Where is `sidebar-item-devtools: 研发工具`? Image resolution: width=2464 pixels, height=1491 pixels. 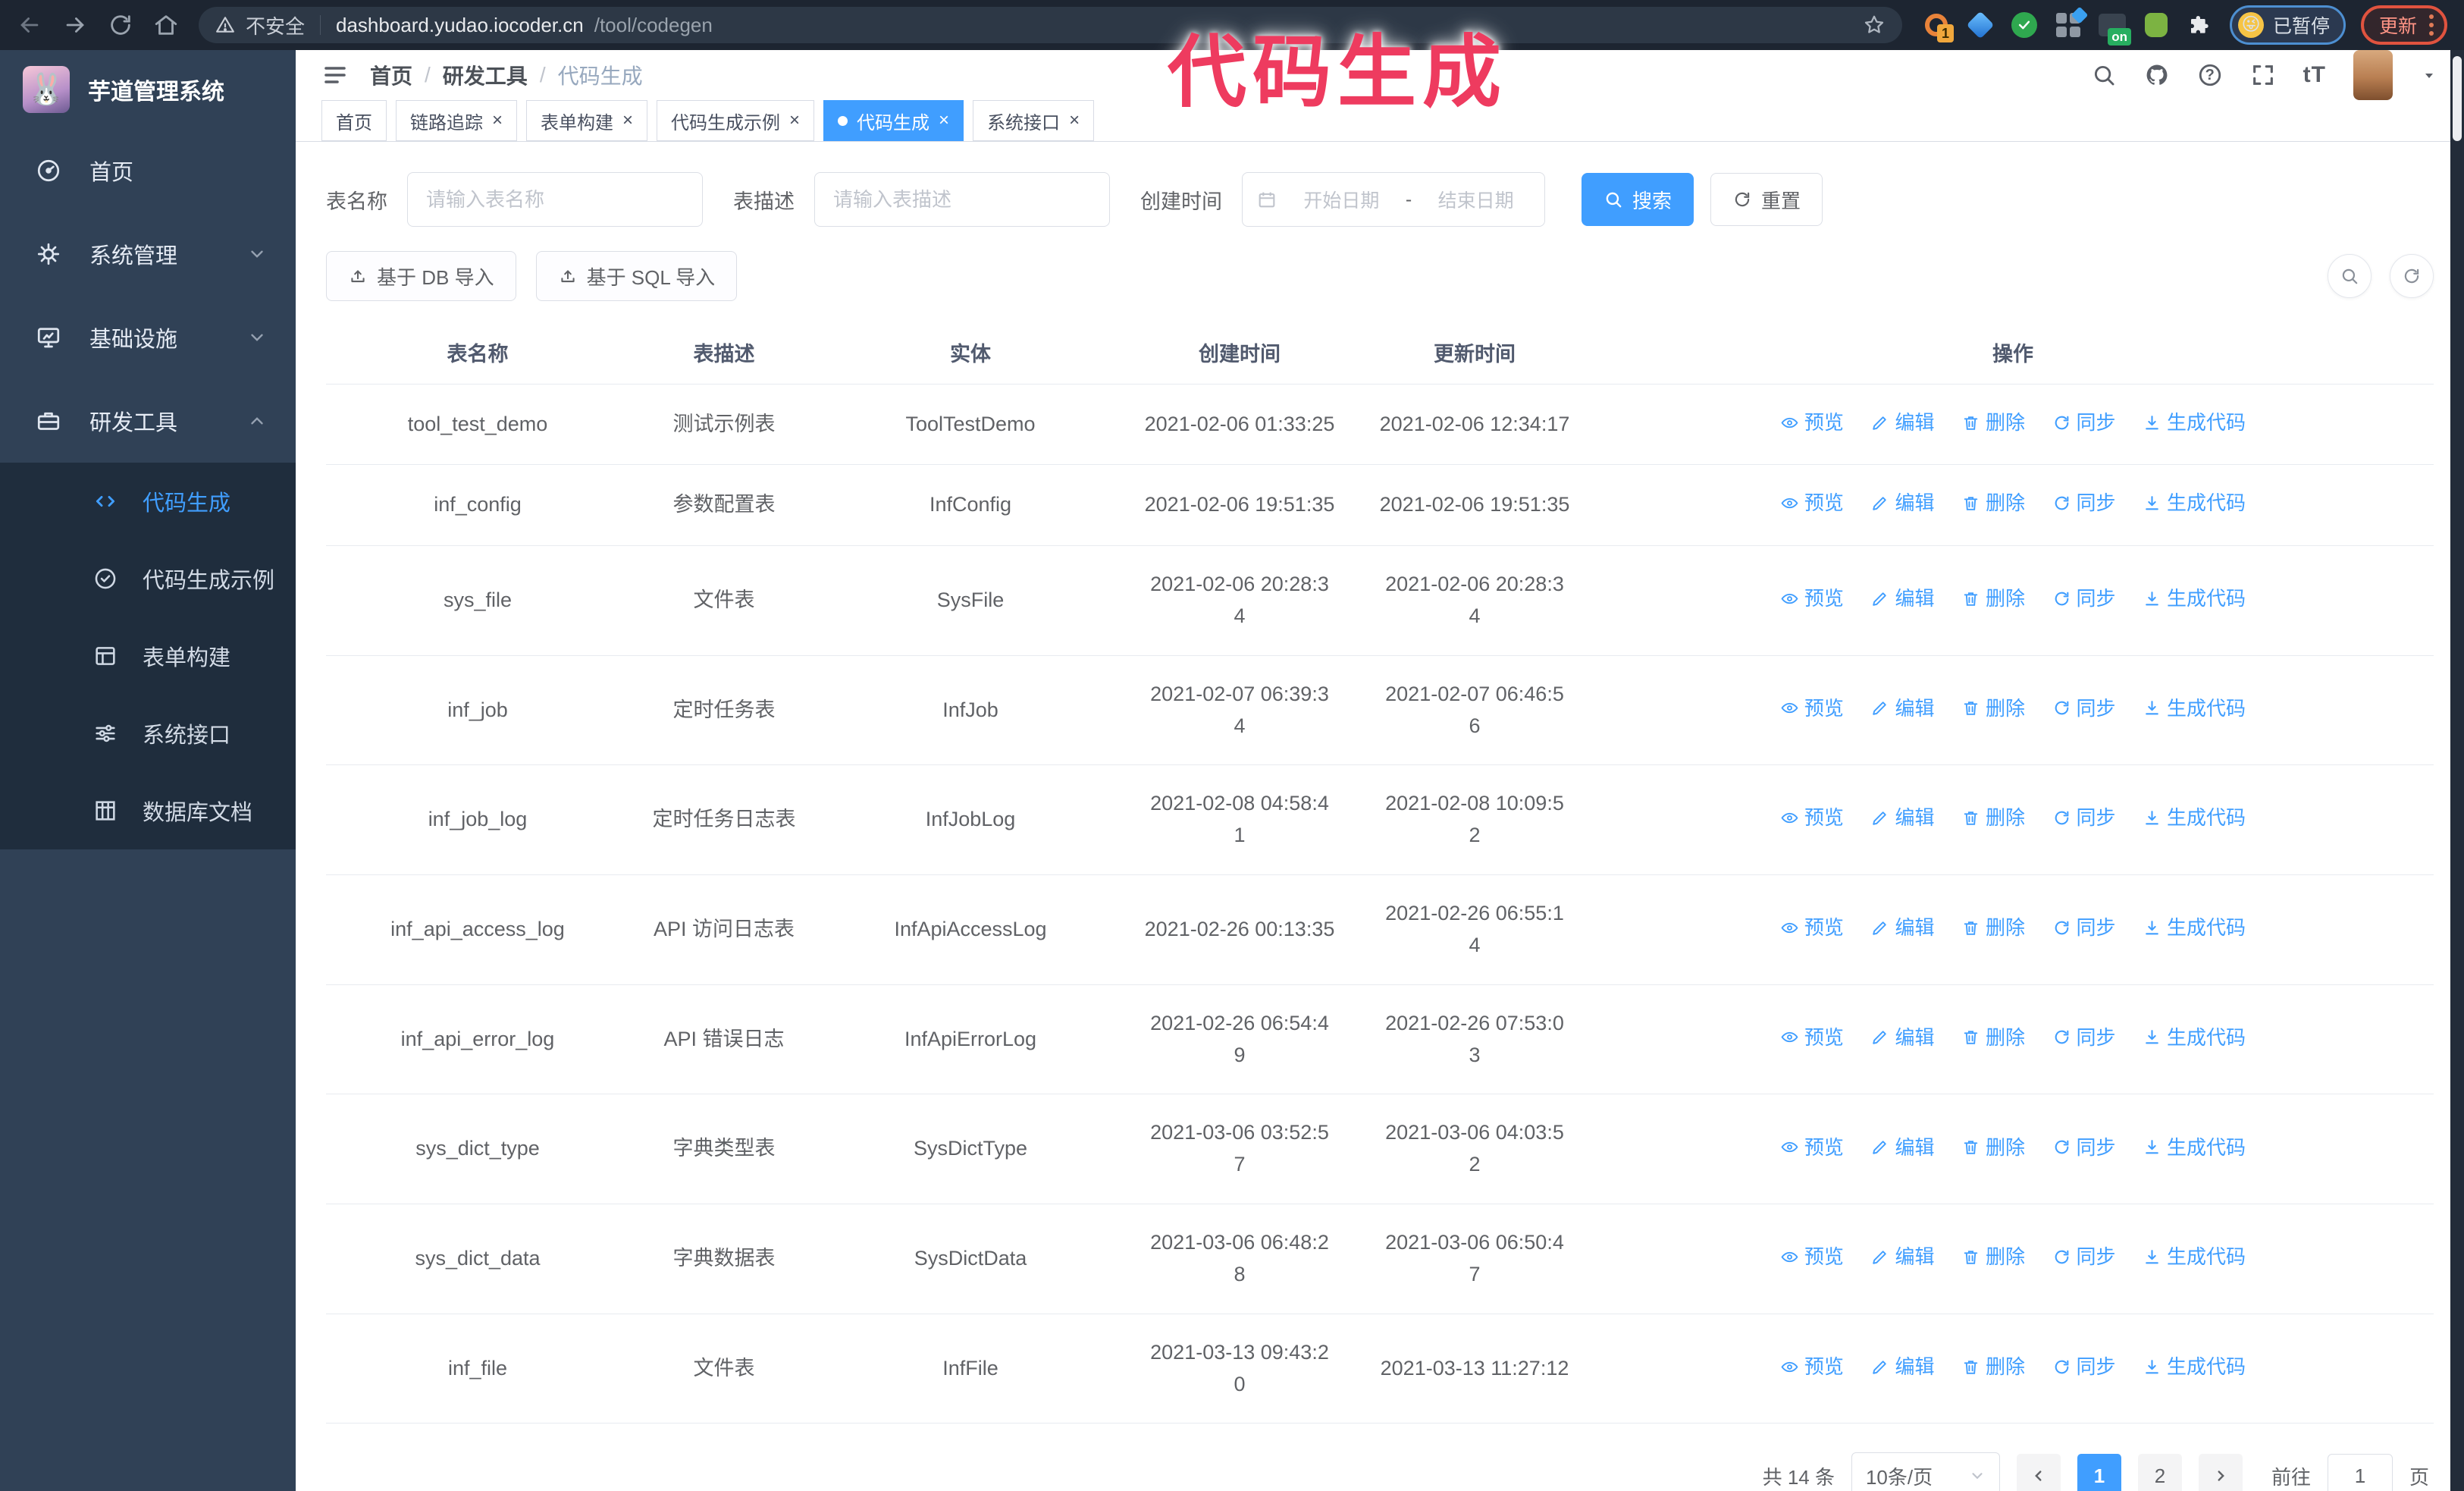 sidebar-item-devtools: 研发工具 is located at coordinates (148, 421).